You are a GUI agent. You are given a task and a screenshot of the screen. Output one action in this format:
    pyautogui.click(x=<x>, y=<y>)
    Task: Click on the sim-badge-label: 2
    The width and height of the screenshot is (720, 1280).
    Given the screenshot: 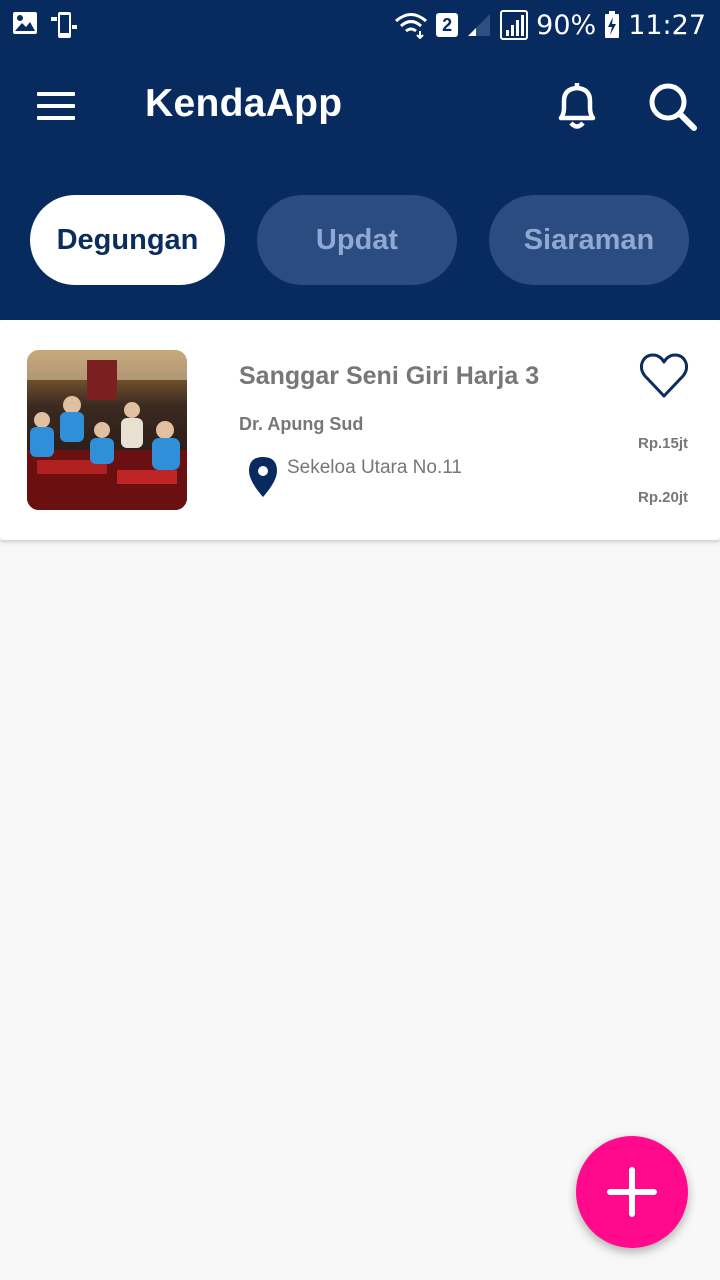 What is the action you would take?
    pyautogui.click(x=447, y=24)
    